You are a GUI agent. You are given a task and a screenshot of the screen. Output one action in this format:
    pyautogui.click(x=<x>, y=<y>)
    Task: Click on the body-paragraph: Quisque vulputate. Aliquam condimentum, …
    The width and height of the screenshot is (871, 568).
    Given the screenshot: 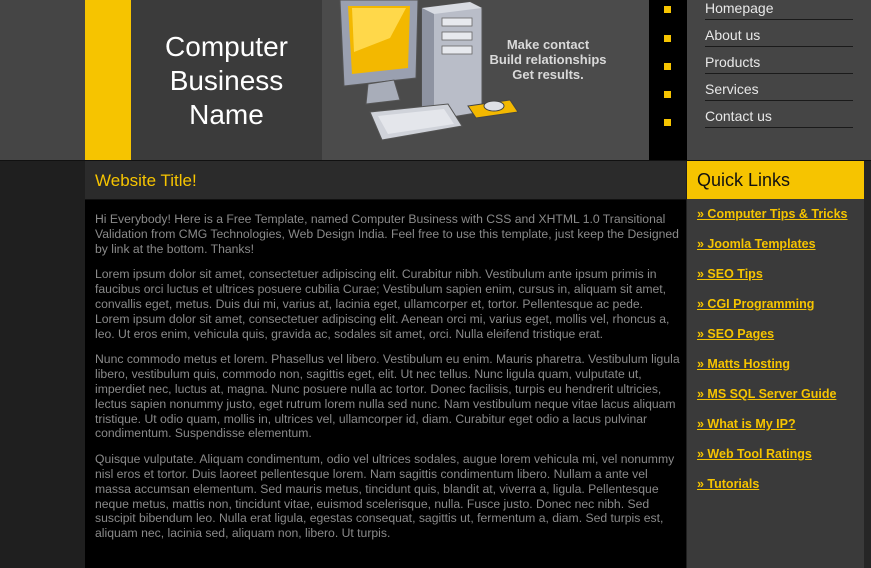 What is the action you would take?
    pyautogui.click(x=385, y=496)
    